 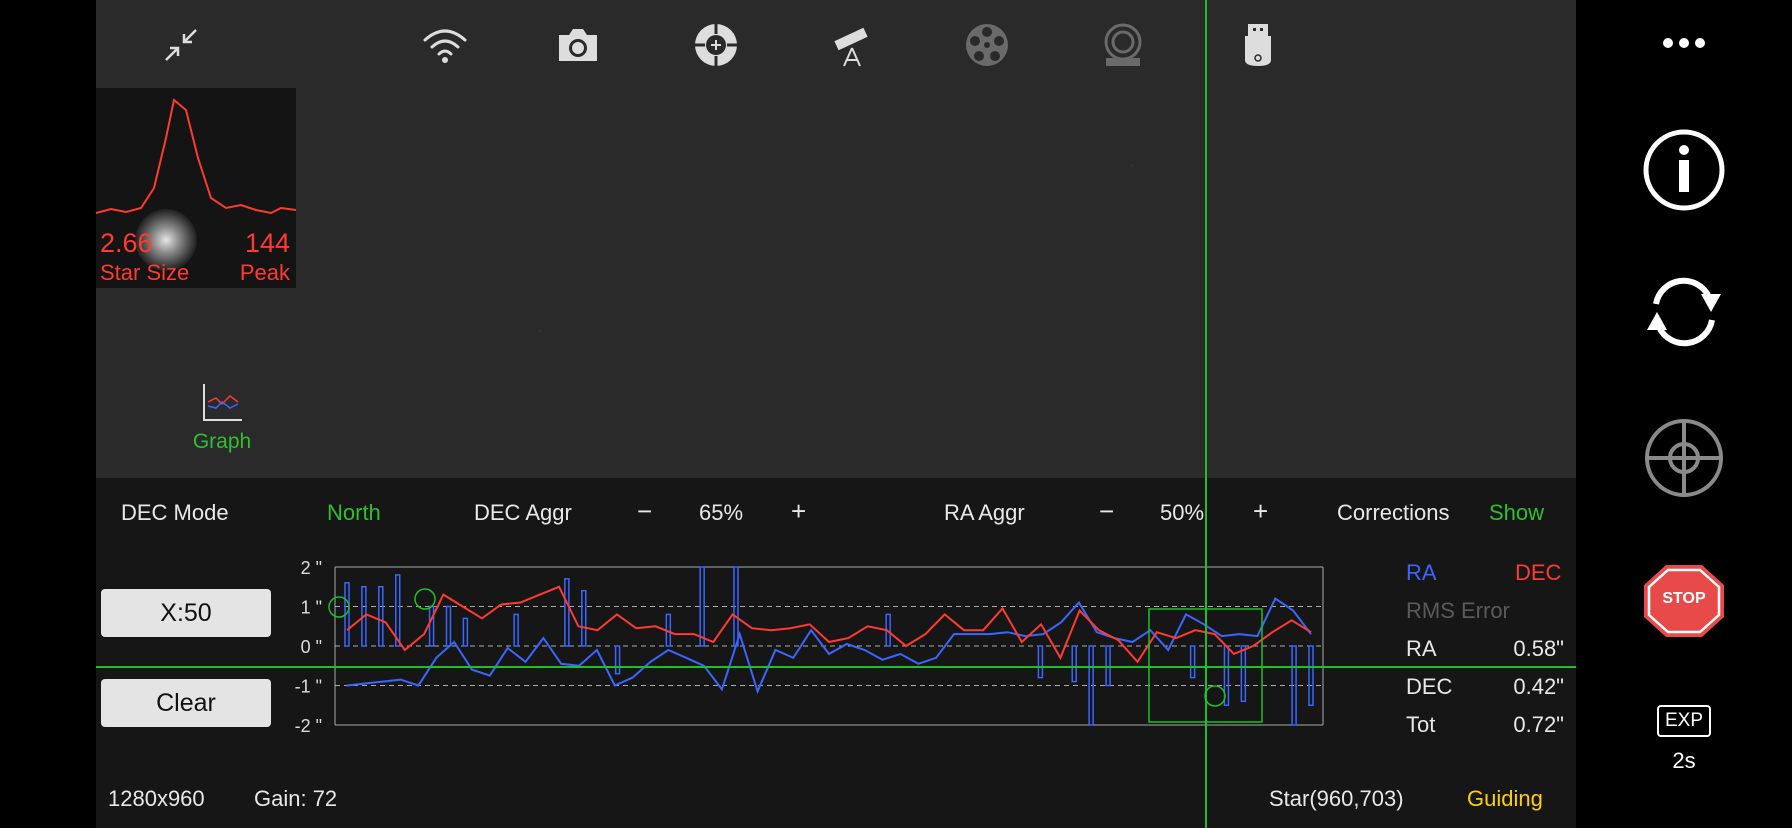 I want to click on crosshair-horizontal-line, so click(x=836, y=667).